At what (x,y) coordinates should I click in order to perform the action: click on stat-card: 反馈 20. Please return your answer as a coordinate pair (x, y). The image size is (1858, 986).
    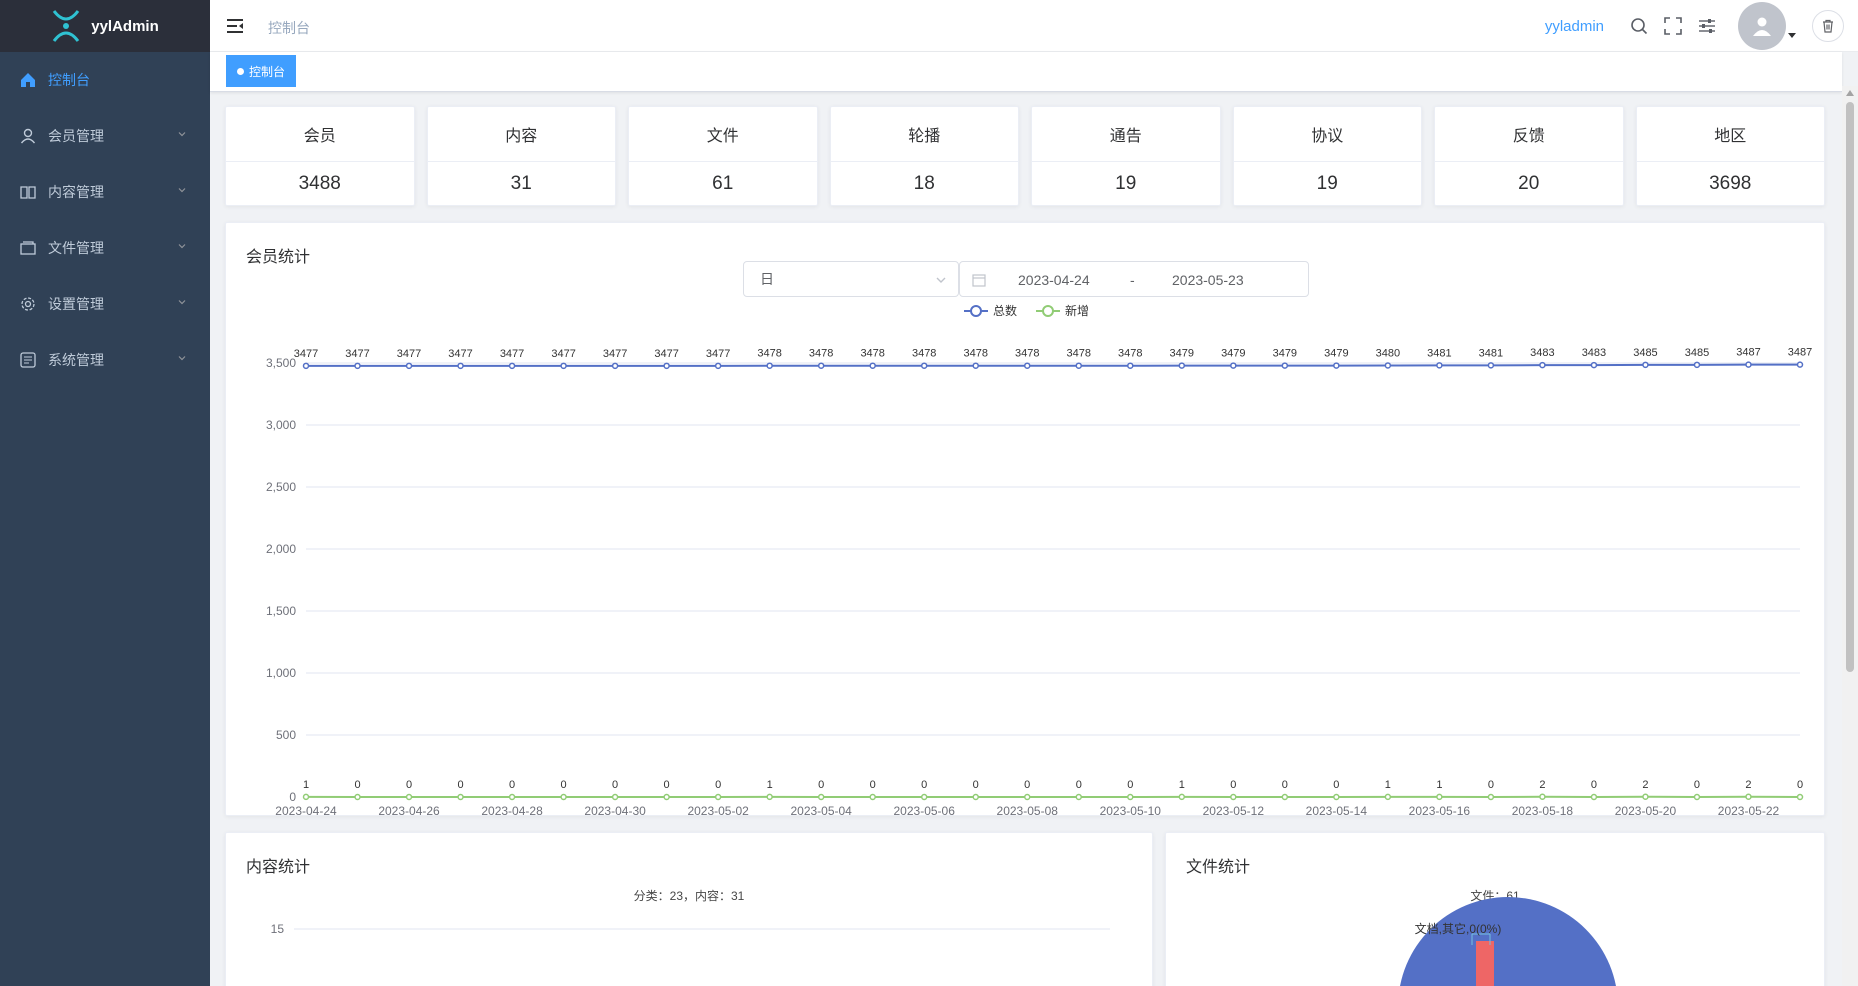
    Looking at the image, I should click on (1529, 156).